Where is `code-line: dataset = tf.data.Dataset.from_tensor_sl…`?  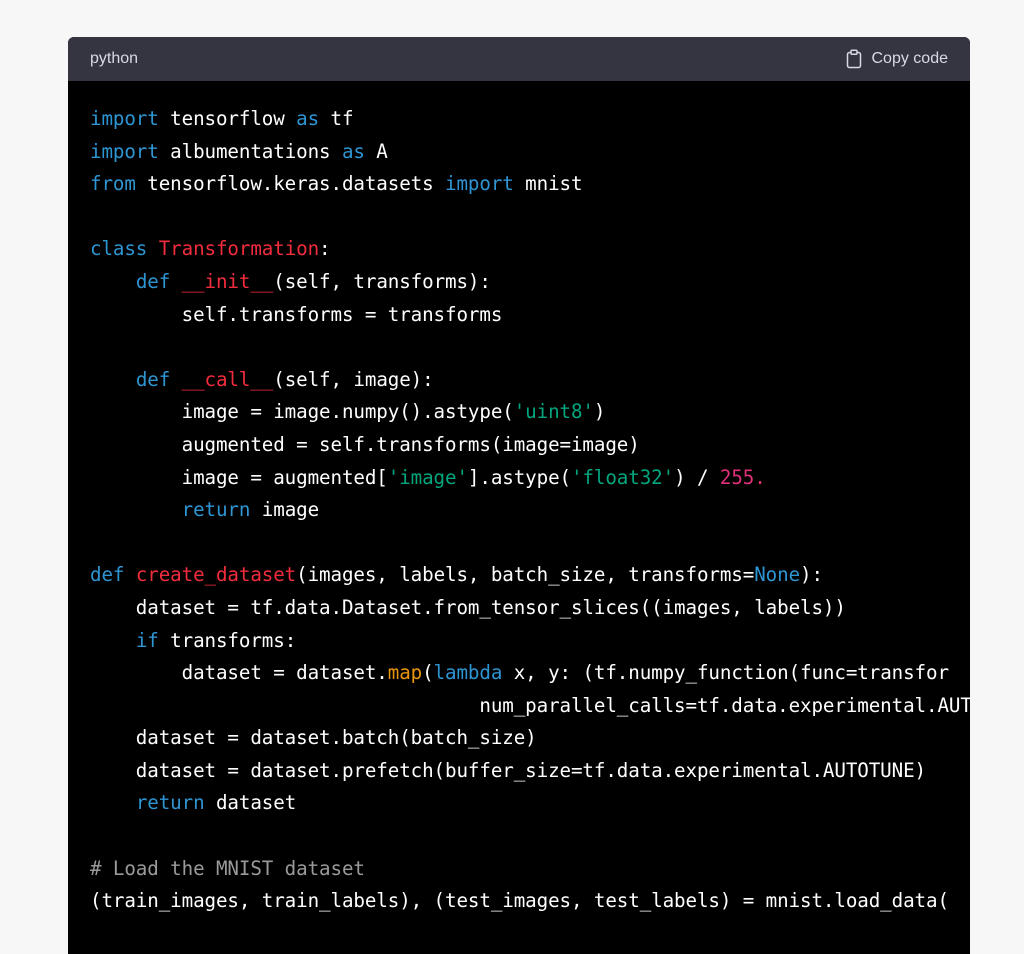
code-line: dataset = tf.data.Dataset.from_tensor_sl… is located at coordinates (530, 608).